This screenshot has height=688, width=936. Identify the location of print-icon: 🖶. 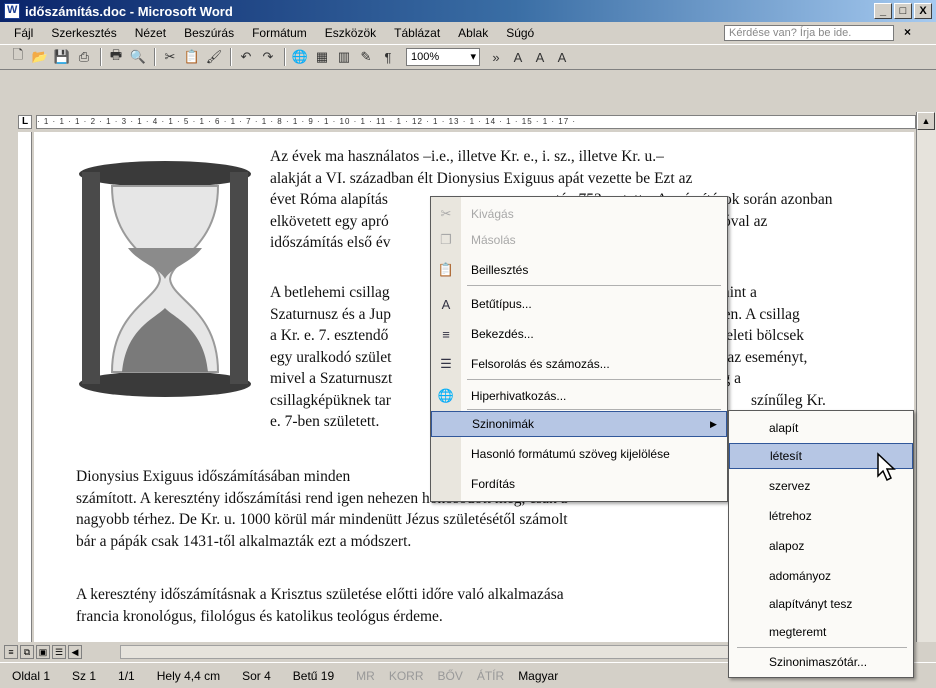
(116, 57).